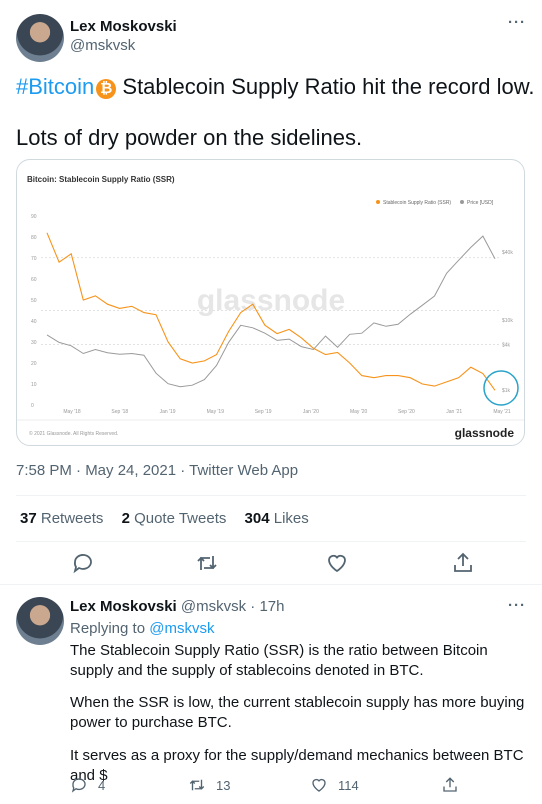 The height and width of the screenshot is (804, 542). Describe the element at coordinates (34, 322) in the screenshot. I see `y-left-tick-label: 40` at that location.